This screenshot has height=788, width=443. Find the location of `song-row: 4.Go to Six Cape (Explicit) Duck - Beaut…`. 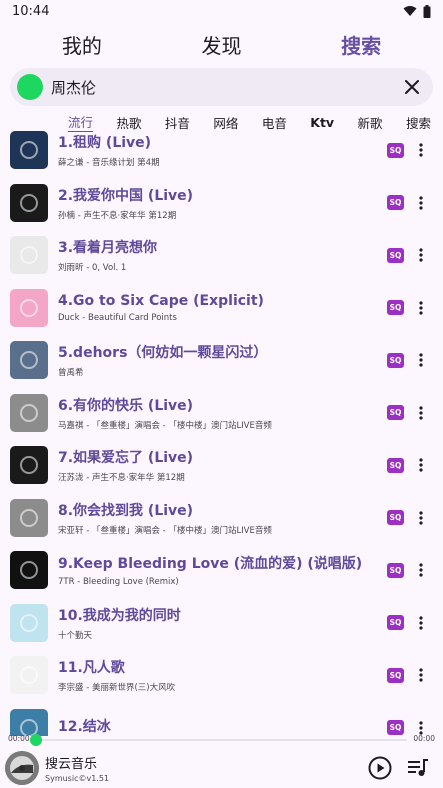

song-row: 4.Go to Six Cape (Explicit) Duck - Beaut… is located at coordinates (221, 308).